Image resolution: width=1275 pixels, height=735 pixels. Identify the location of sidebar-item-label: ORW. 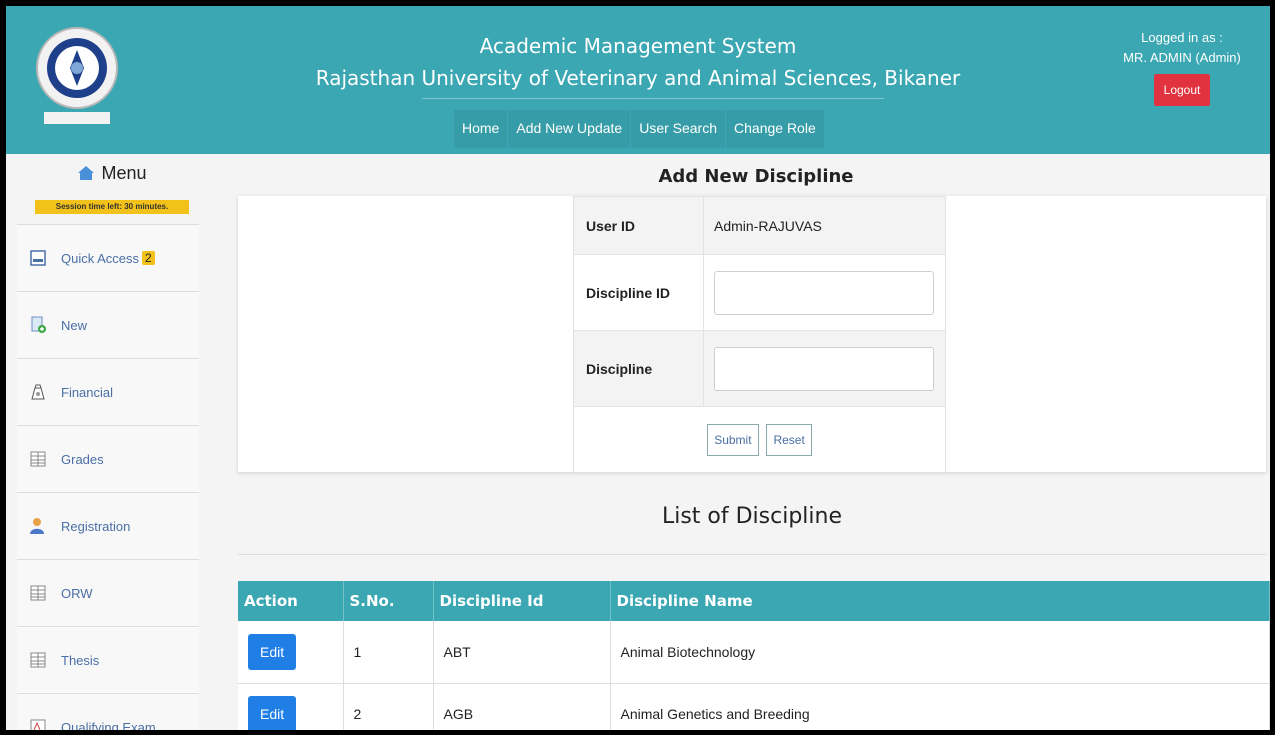
(77, 593).